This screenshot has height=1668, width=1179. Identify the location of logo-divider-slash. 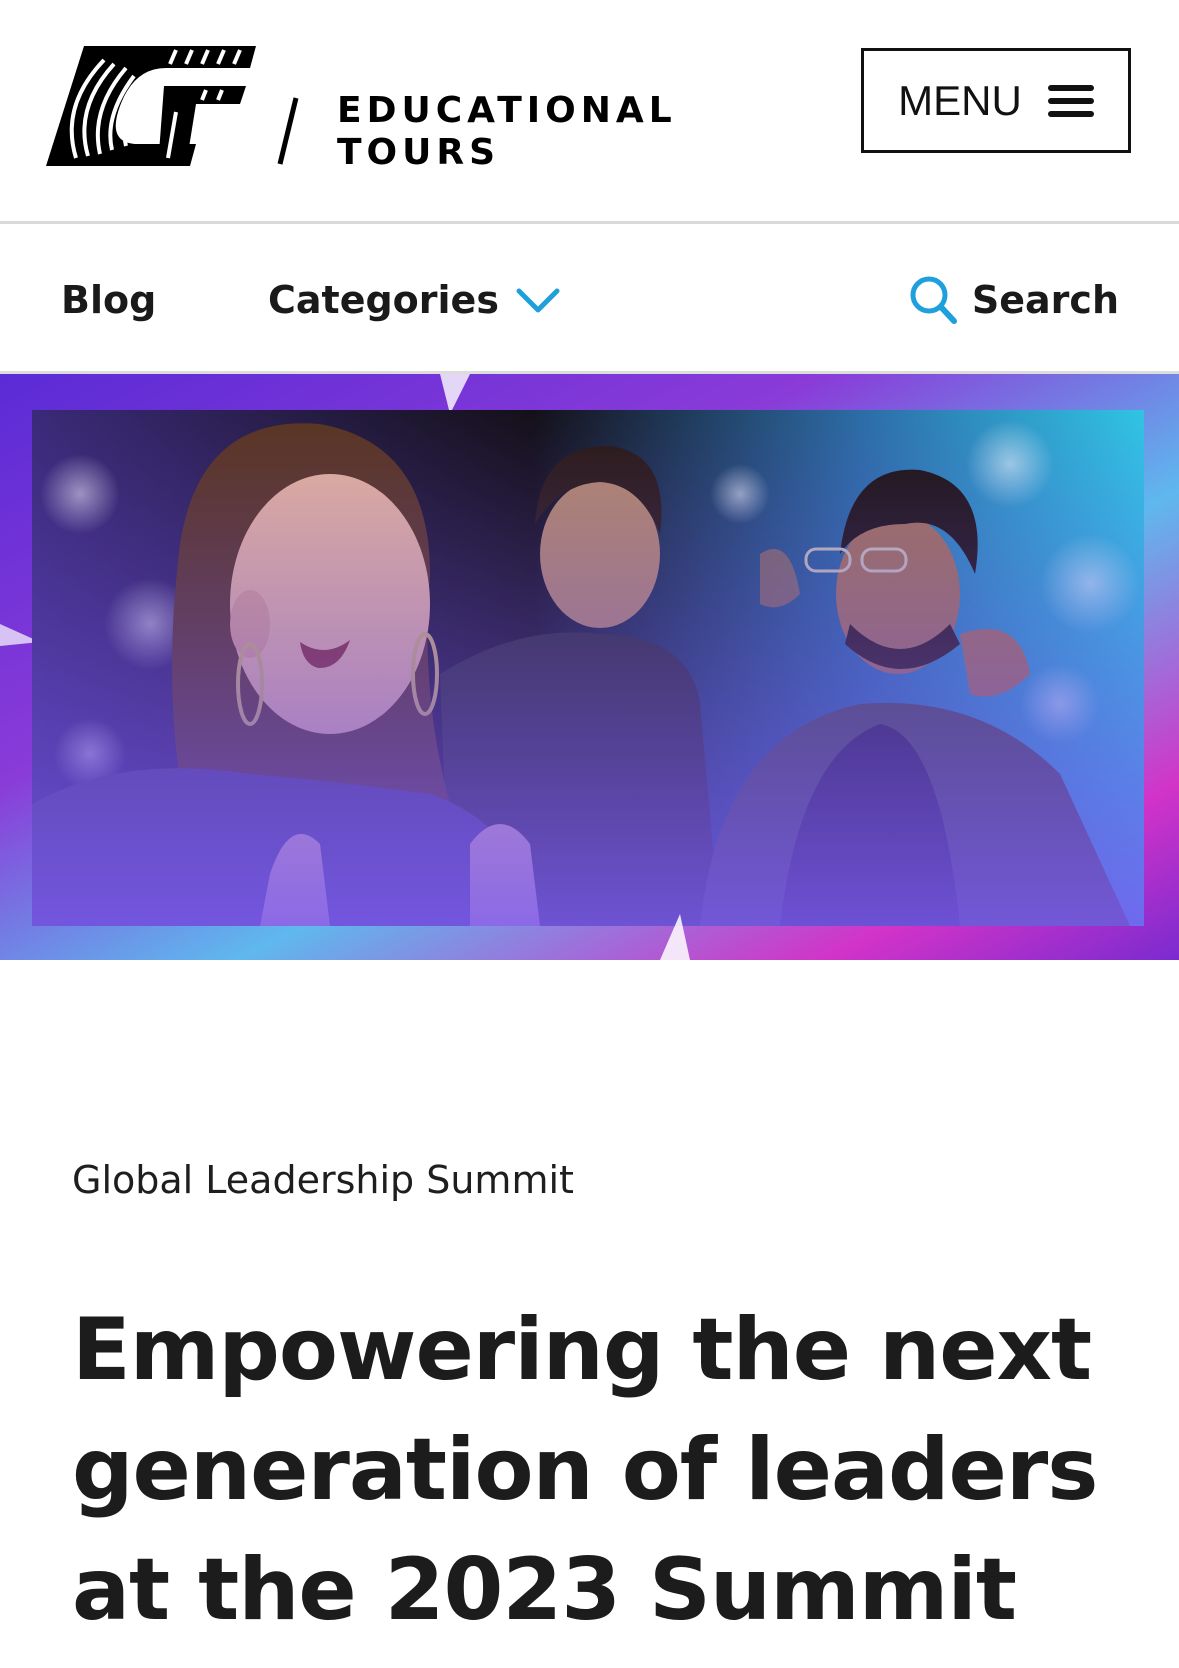
(288, 131).